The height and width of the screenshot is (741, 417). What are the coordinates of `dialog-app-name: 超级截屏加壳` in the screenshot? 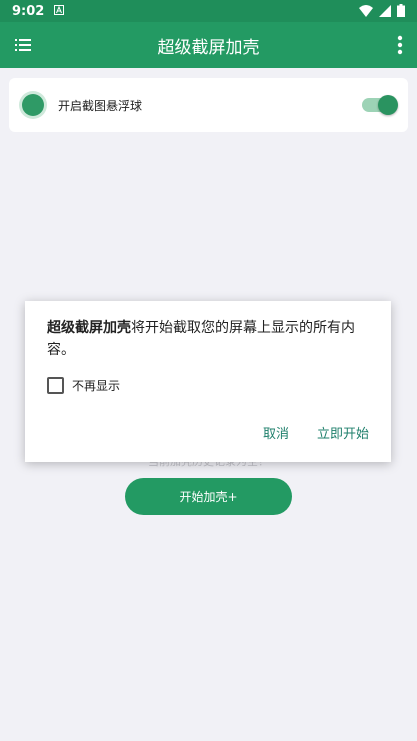 It's located at (89, 328).